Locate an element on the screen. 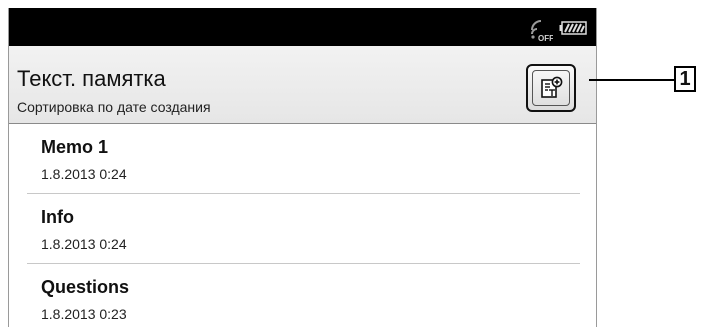 The height and width of the screenshot is (327, 702). wifi-state-label: OFF is located at coordinates (545, 38).